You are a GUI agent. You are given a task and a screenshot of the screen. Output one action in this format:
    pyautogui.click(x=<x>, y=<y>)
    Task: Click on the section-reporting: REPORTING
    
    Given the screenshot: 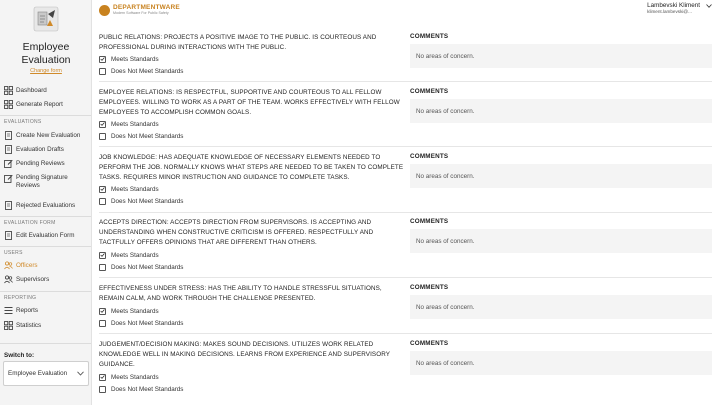 What is the action you would take?
    pyautogui.click(x=20, y=298)
    